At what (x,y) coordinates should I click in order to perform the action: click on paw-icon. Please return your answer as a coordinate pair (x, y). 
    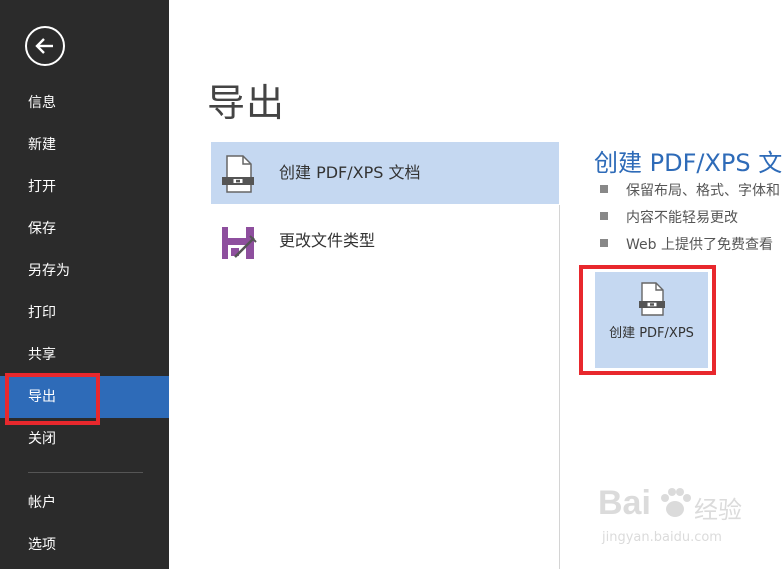
    Looking at the image, I should click on (676, 502).